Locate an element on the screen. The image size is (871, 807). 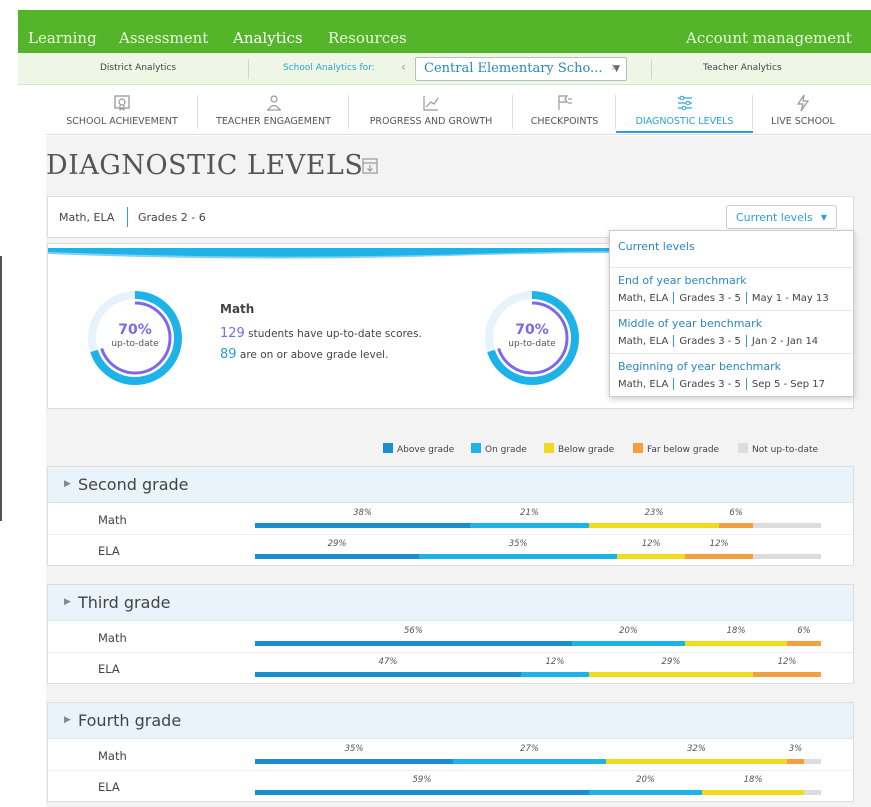
subject-label: Math is located at coordinates (112, 756).